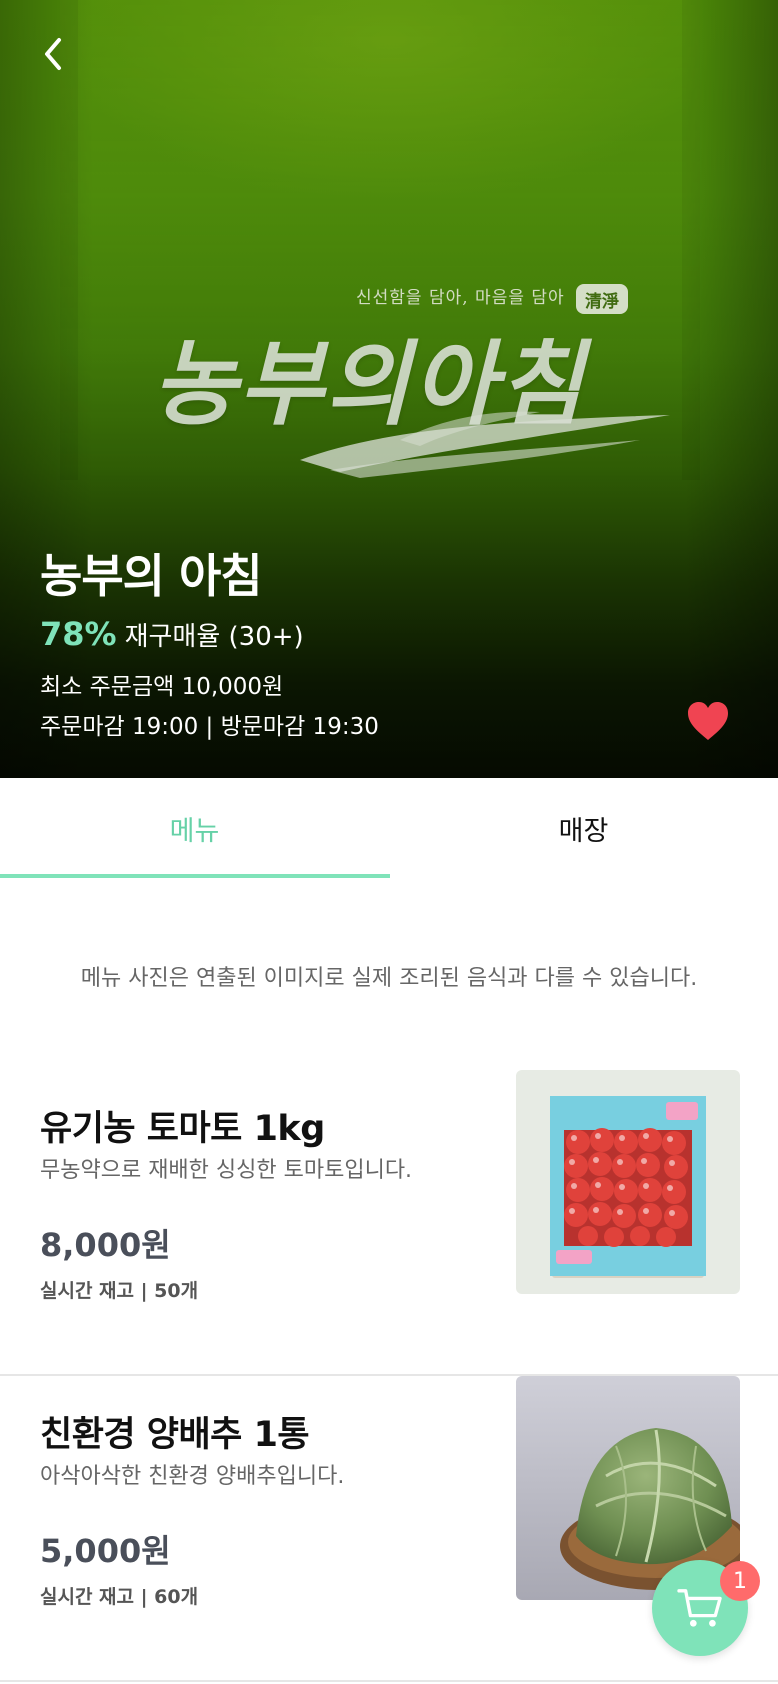 The height and width of the screenshot is (1684, 778). What do you see at coordinates (119, 1291) in the screenshot?
I see `menu-item-stock: 실시간 재고 | 50개` at bounding box center [119, 1291].